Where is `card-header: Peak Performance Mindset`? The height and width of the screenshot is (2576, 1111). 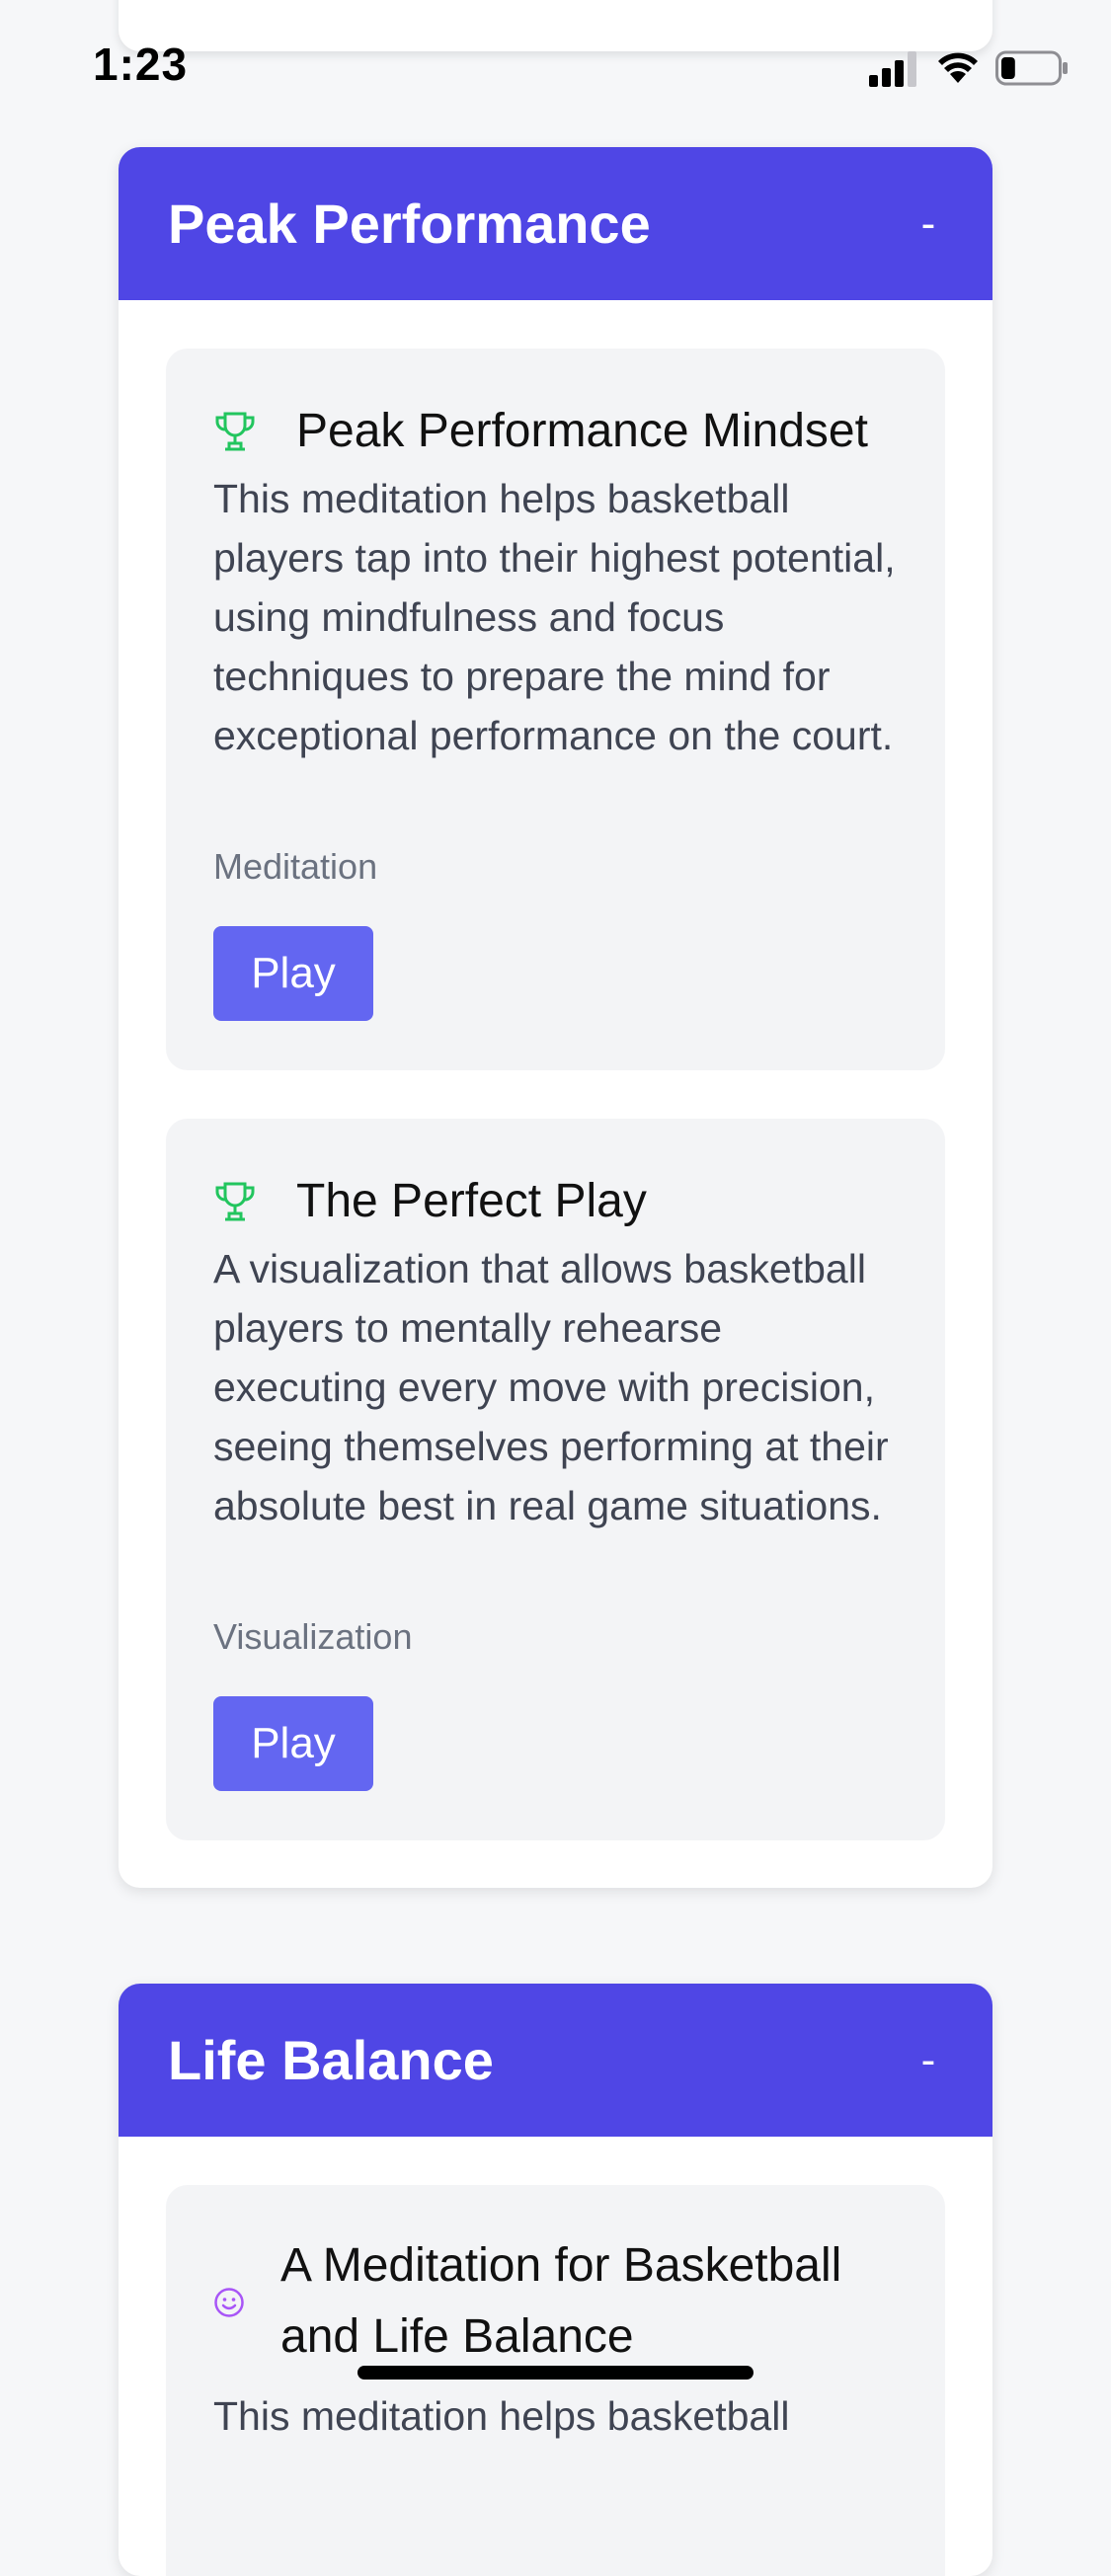
card-header: Peak Performance Mindset is located at coordinates (540, 431).